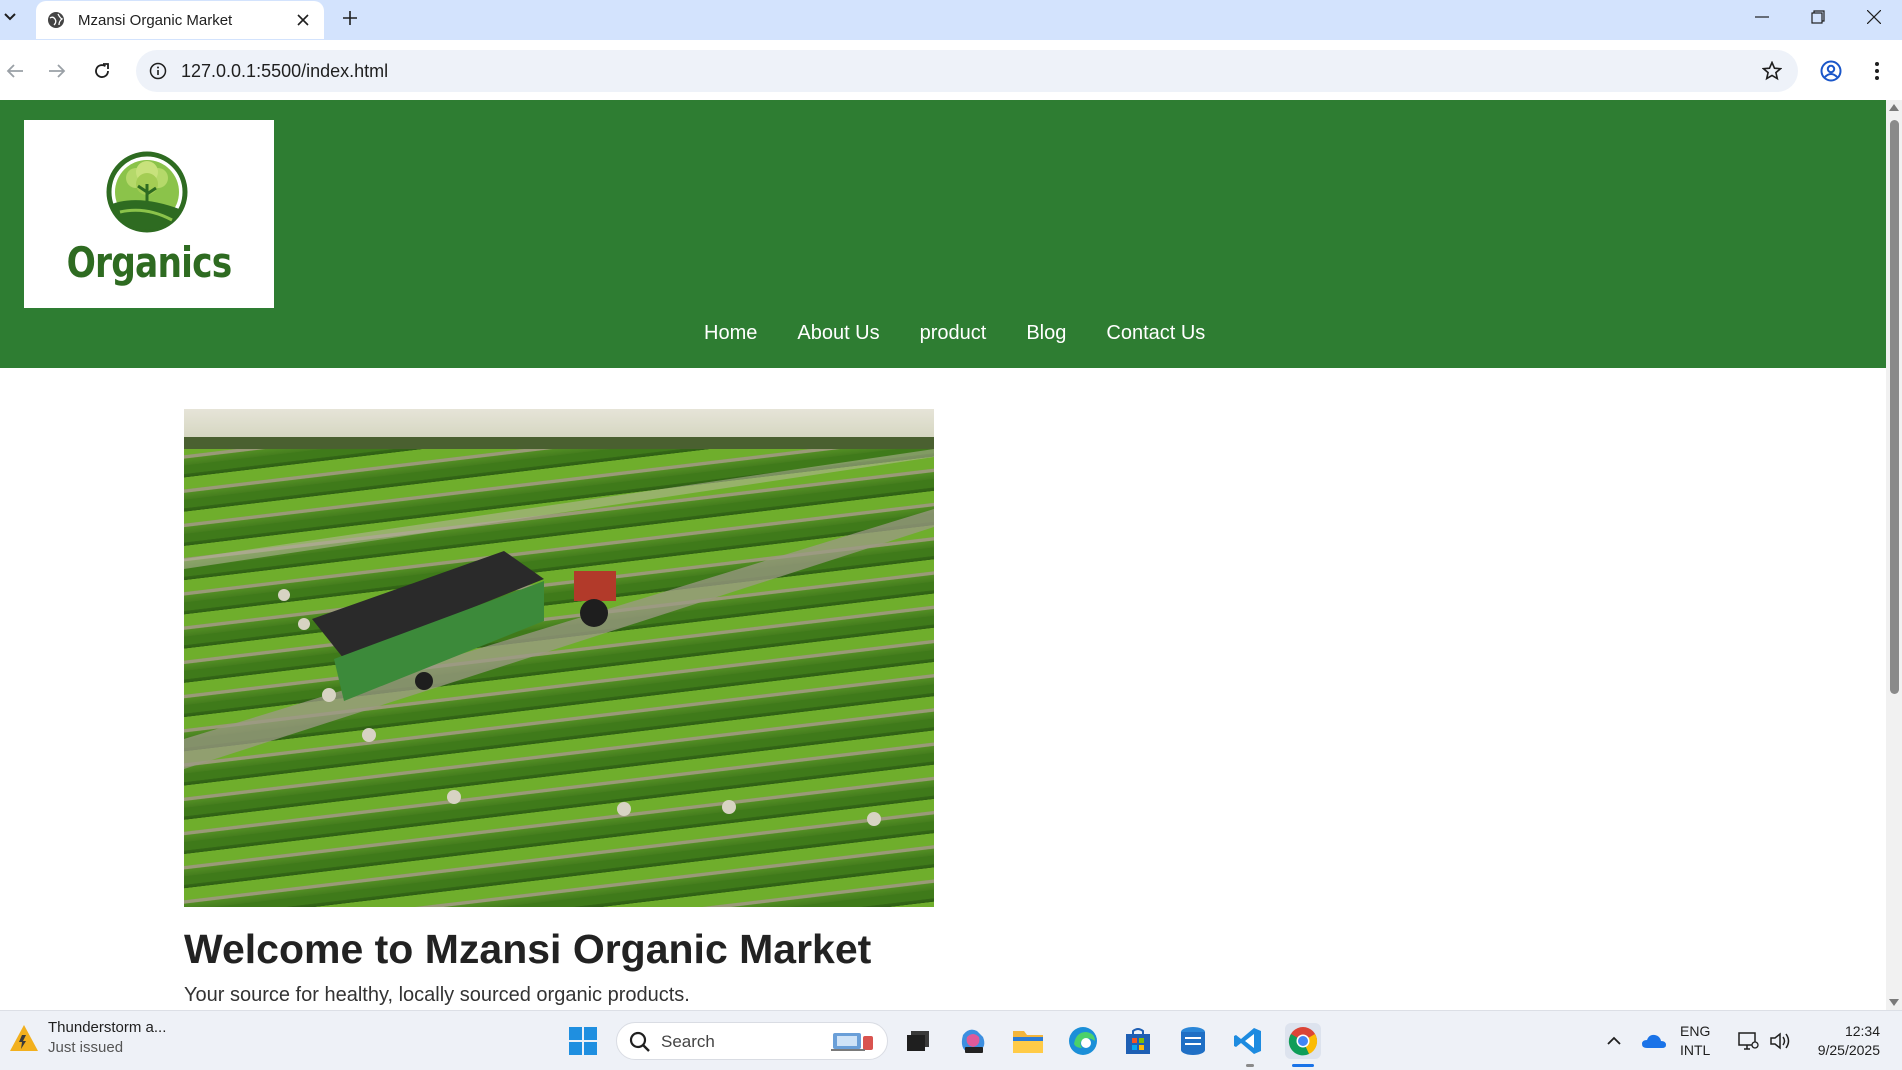 Image resolution: width=1902 pixels, height=1070 pixels. I want to click on tab-title: Mzansi Organic Market, so click(155, 20).